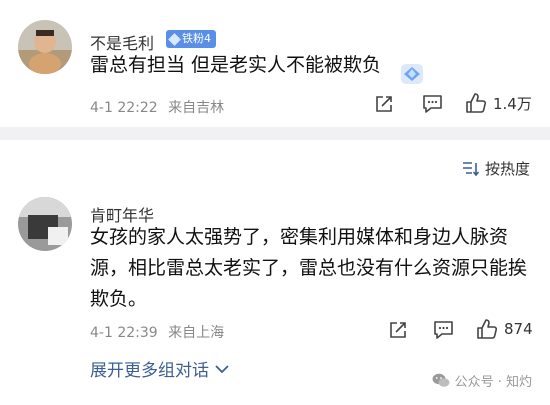  What do you see at coordinates (412, 74) in the screenshot?
I see `diamond-sticker-icon` at bounding box center [412, 74].